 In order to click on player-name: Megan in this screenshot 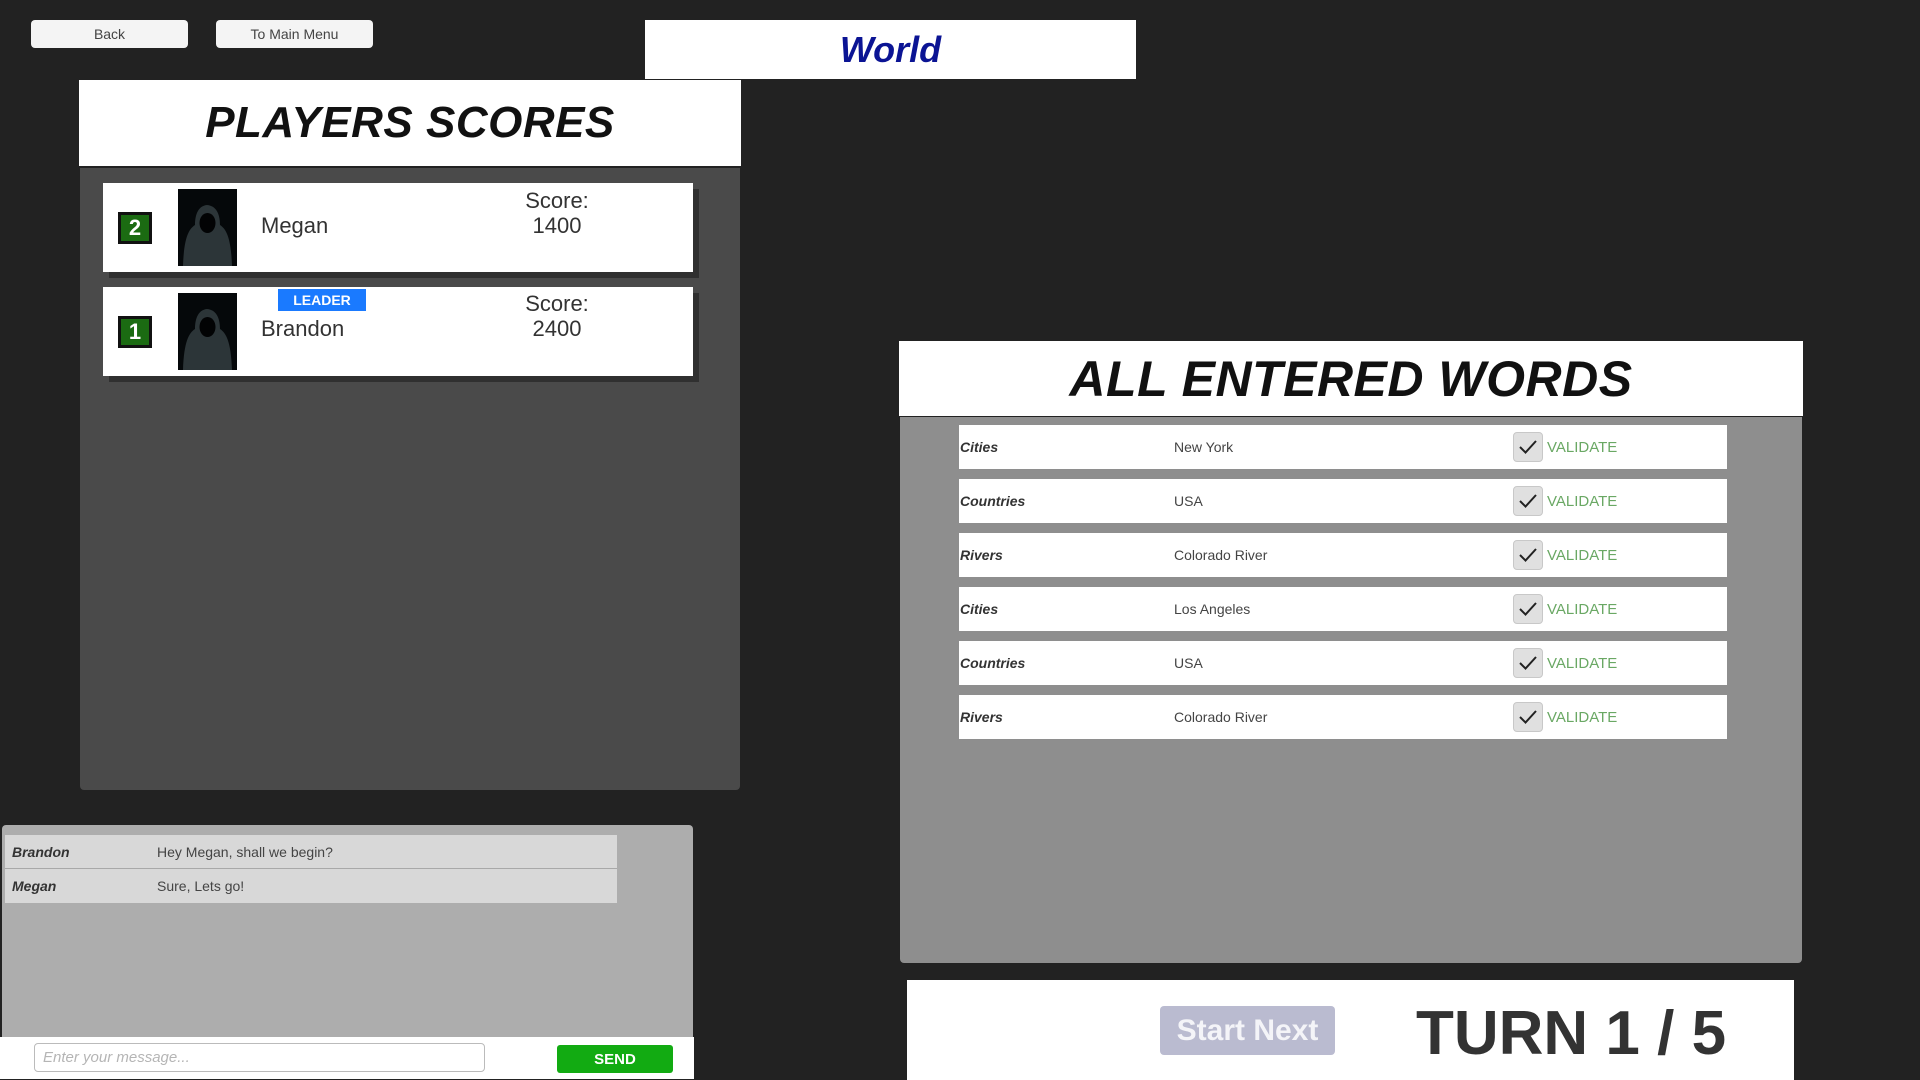, I will do `click(295, 225)`.